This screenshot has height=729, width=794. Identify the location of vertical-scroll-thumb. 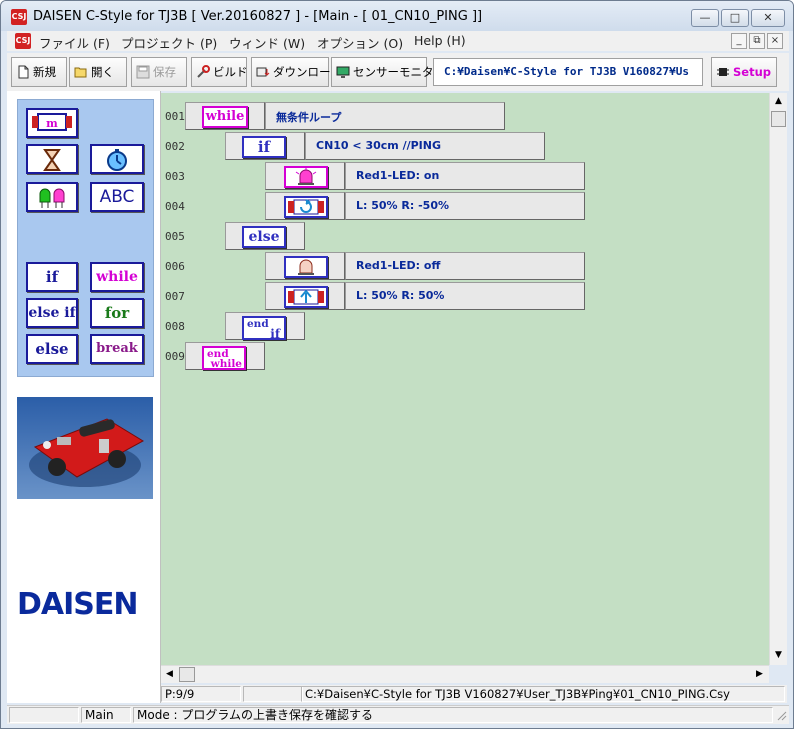
(778, 119).